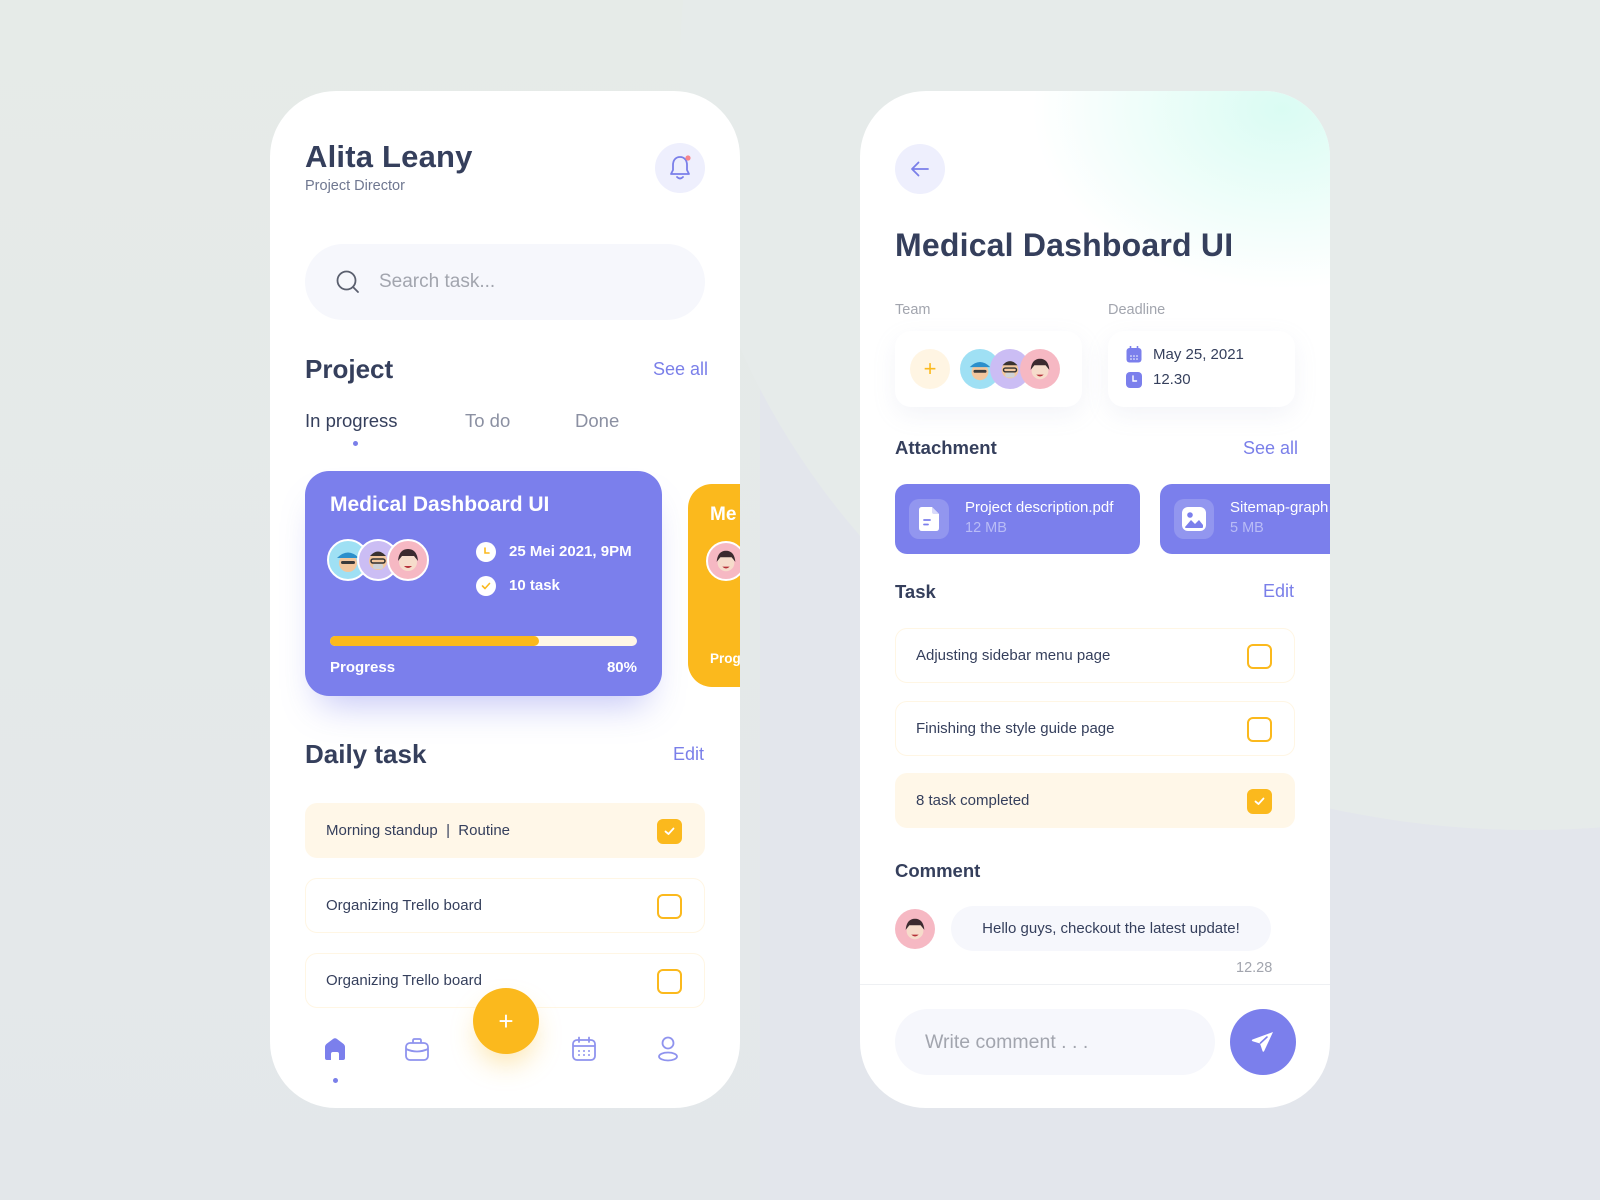 The width and height of the screenshot is (1600, 1200). What do you see at coordinates (988, 369) in the screenshot?
I see `team-card: +` at bounding box center [988, 369].